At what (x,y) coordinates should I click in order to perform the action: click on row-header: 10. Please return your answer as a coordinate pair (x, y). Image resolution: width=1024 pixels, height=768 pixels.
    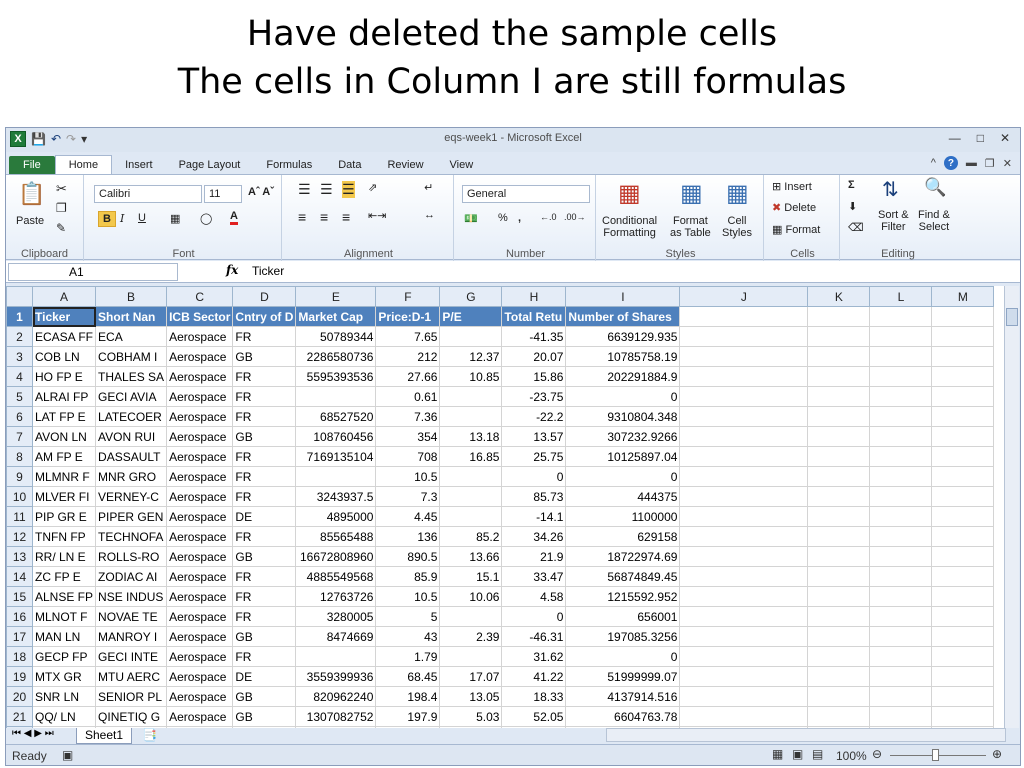
    Looking at the image, I should click on (19, 496).